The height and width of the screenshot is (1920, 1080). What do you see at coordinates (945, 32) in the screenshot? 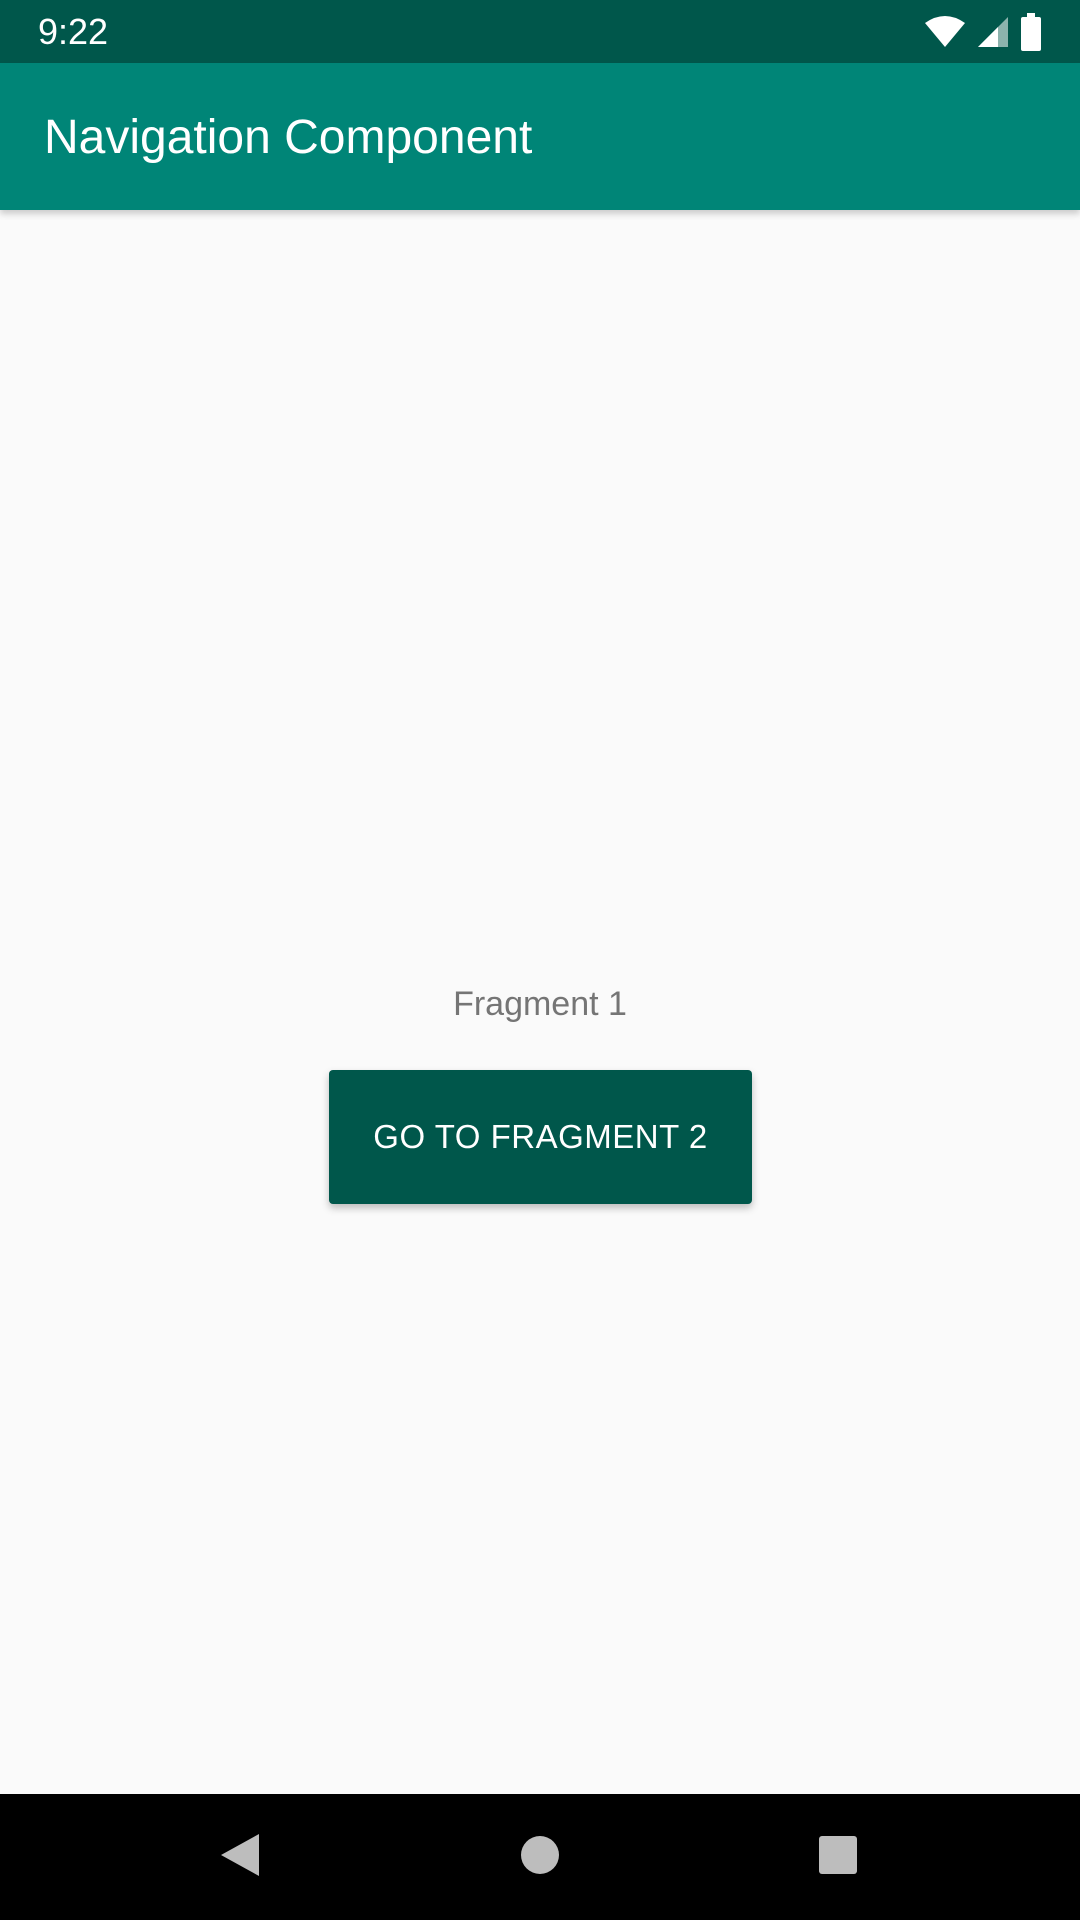
I see `wifi-icon` at bounding box center [945, 32].